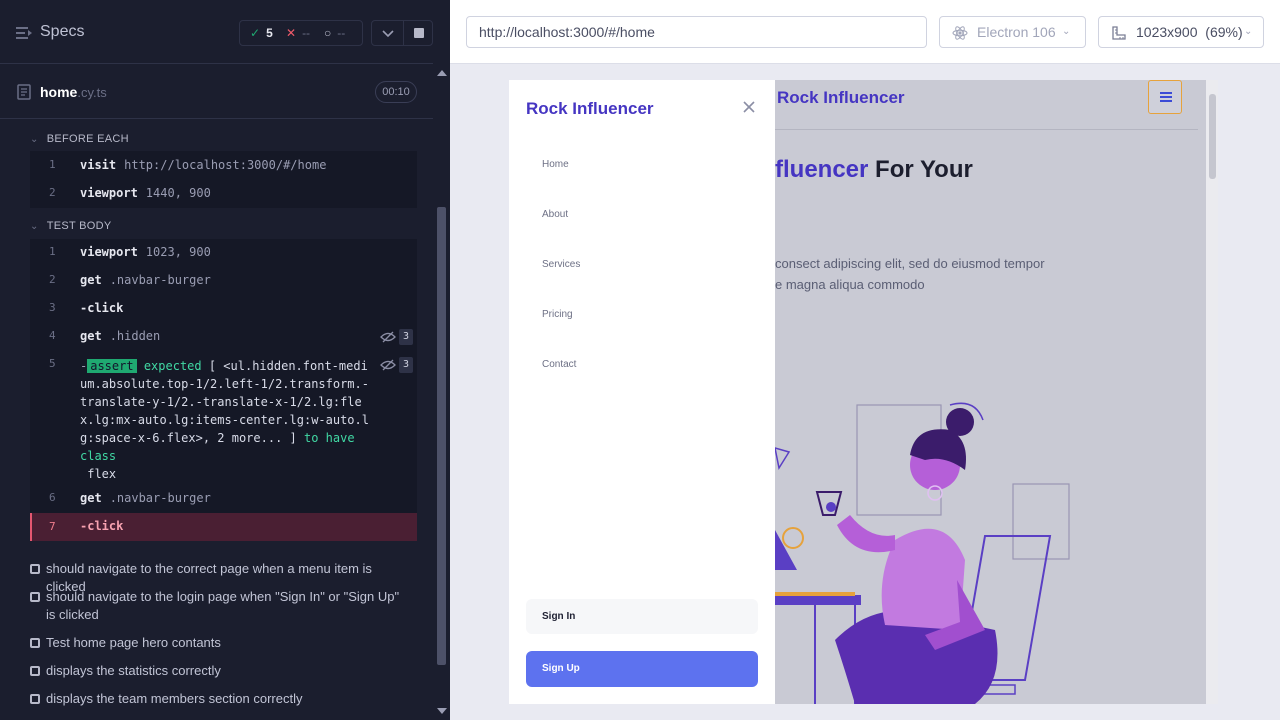 The height and width of the screenshot is (720, 1280). Describe the element at coordinates (396, 92) in the screenshot. I see `spec-duration: 00:10` at that location.